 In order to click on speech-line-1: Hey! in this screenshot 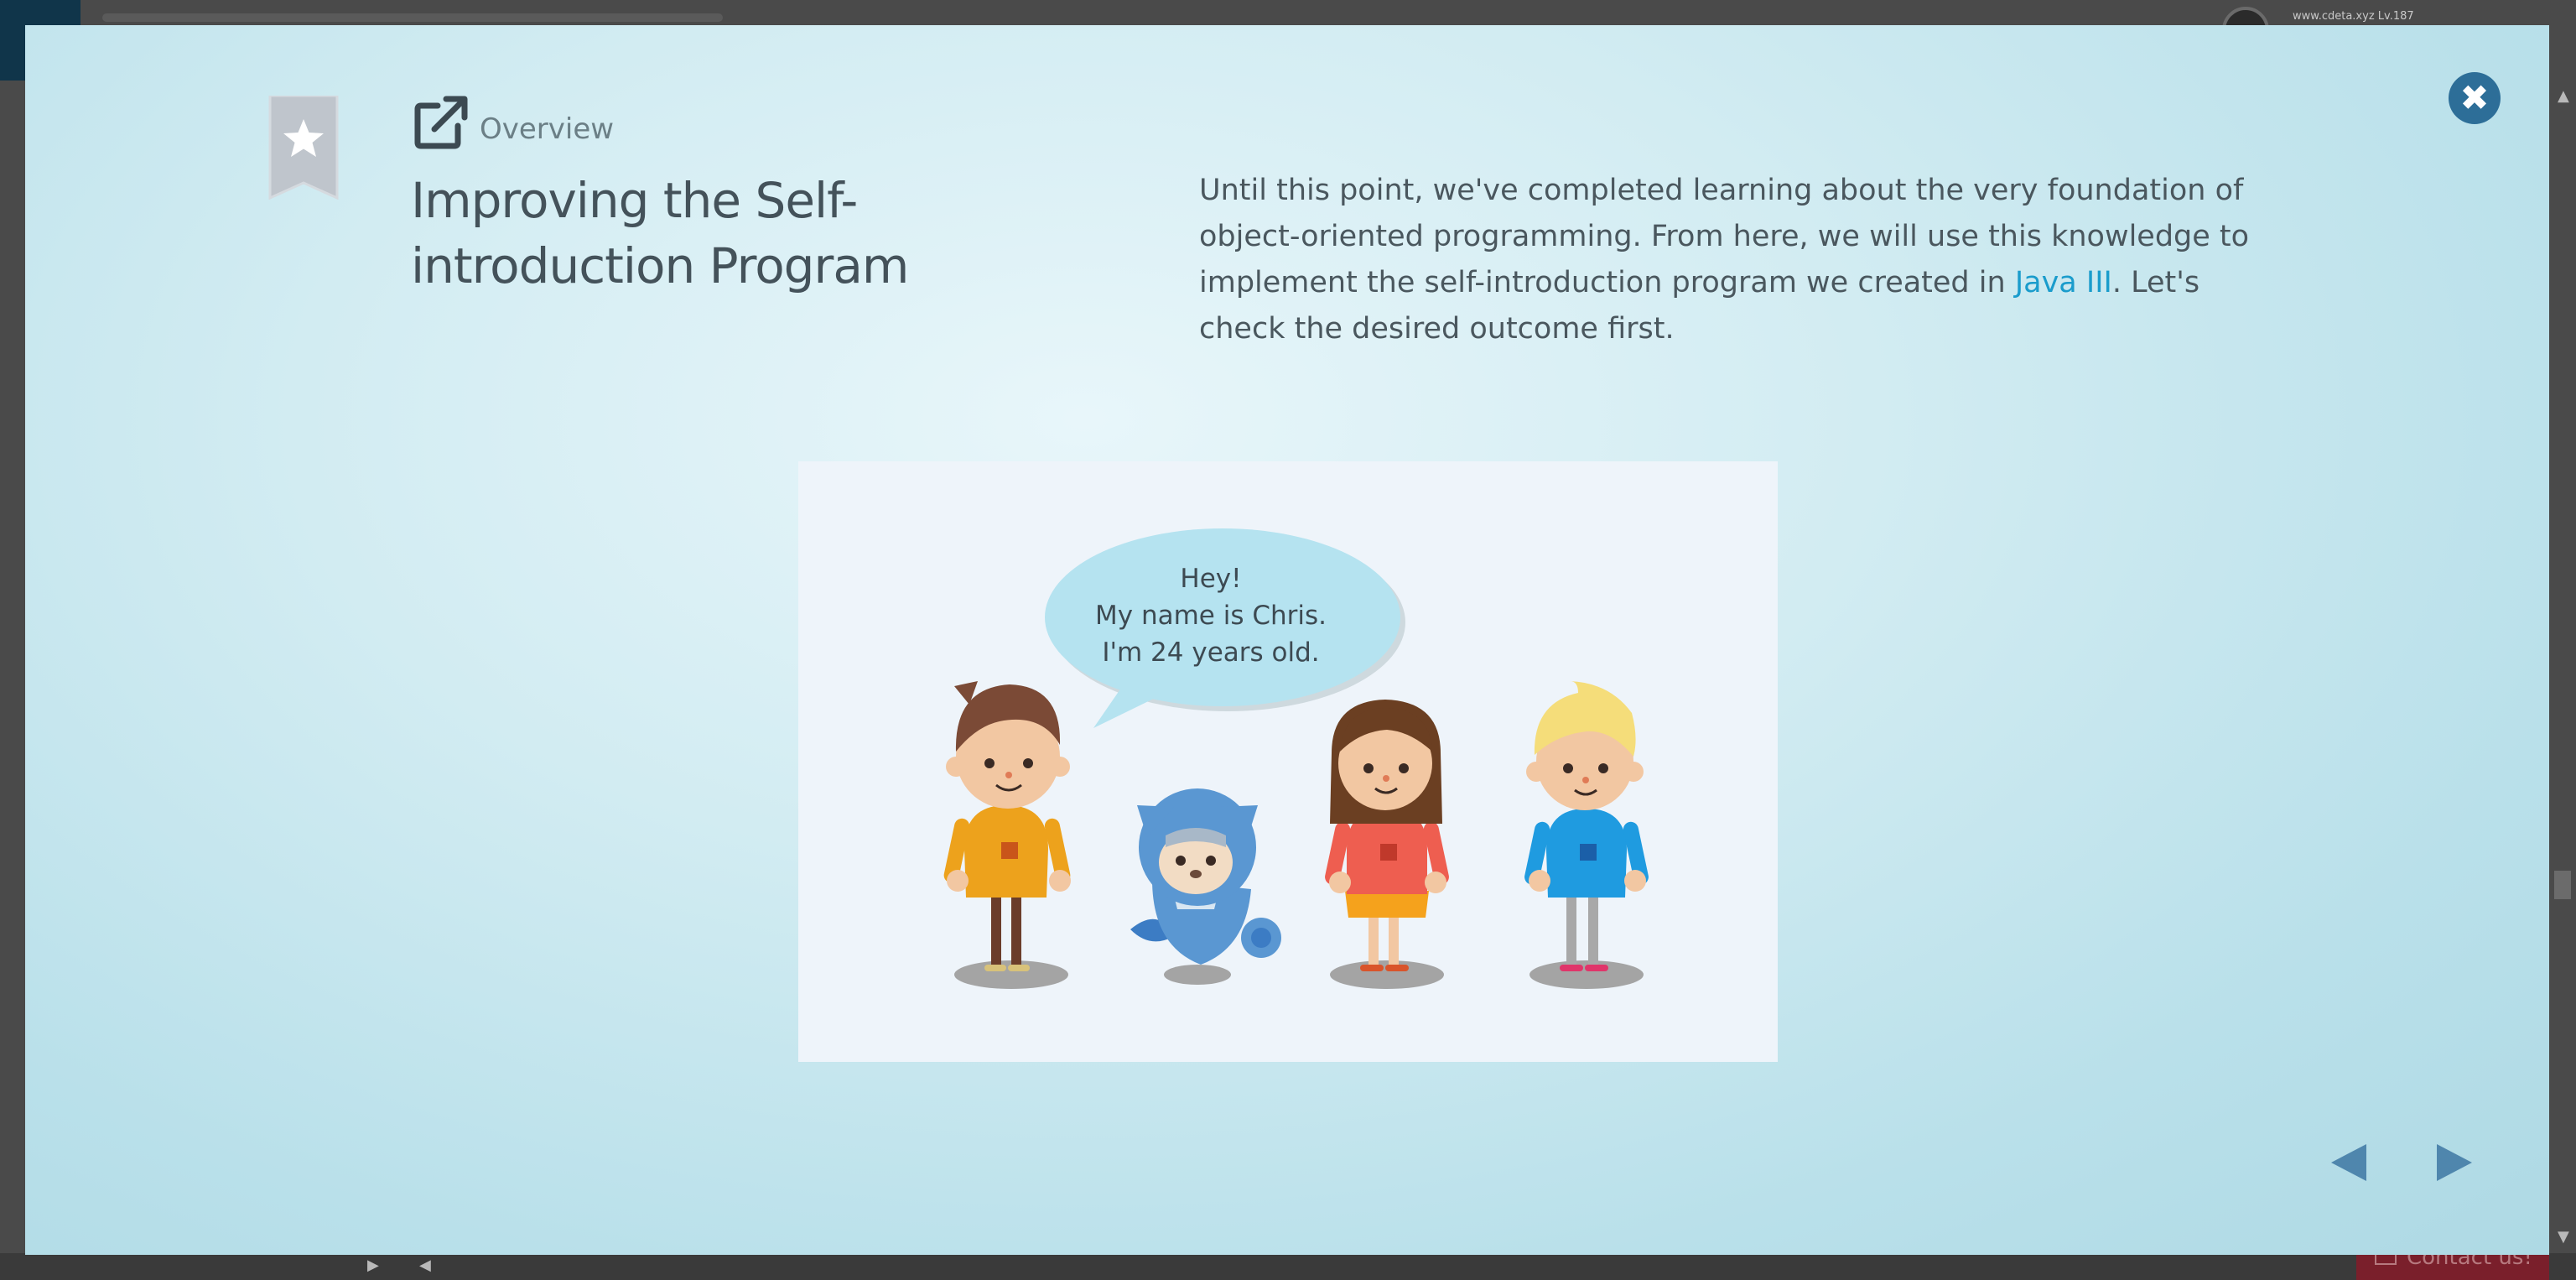, I will do `click(1210, 579)`.